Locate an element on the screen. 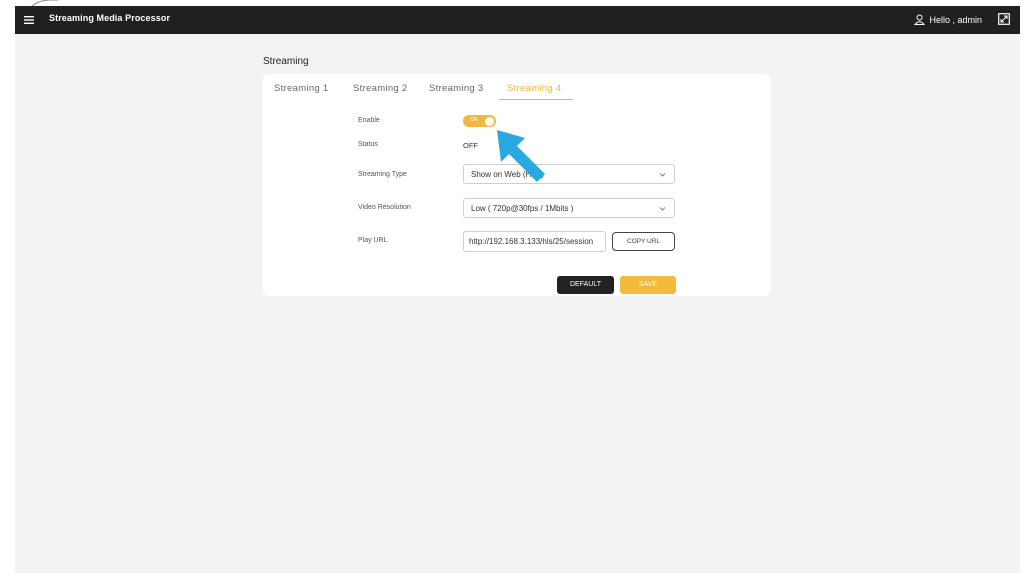 The width and height of the screenshot is (1024, 573). enable-label: Enable is located at coordinates (369, 120).